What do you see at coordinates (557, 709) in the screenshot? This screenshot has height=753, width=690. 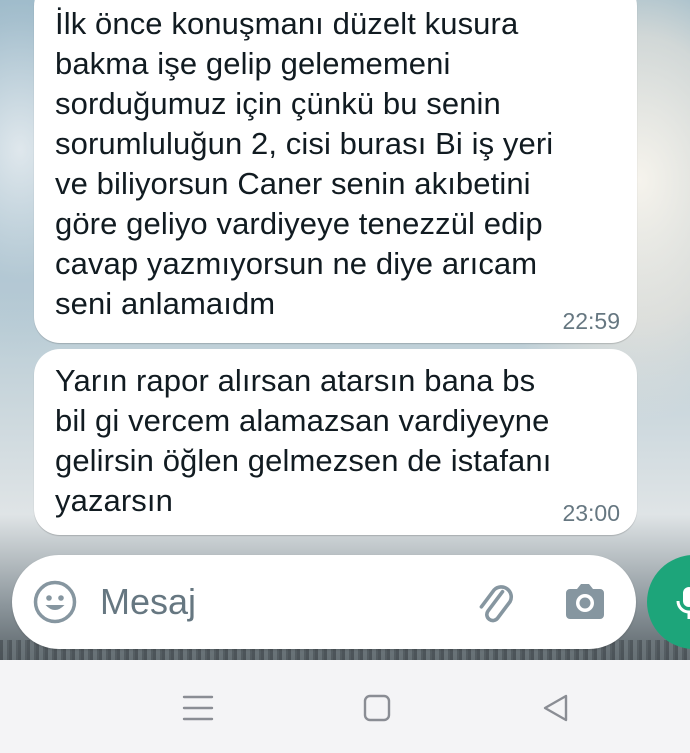 I see `back-icon` at bounding box center [557, 709].